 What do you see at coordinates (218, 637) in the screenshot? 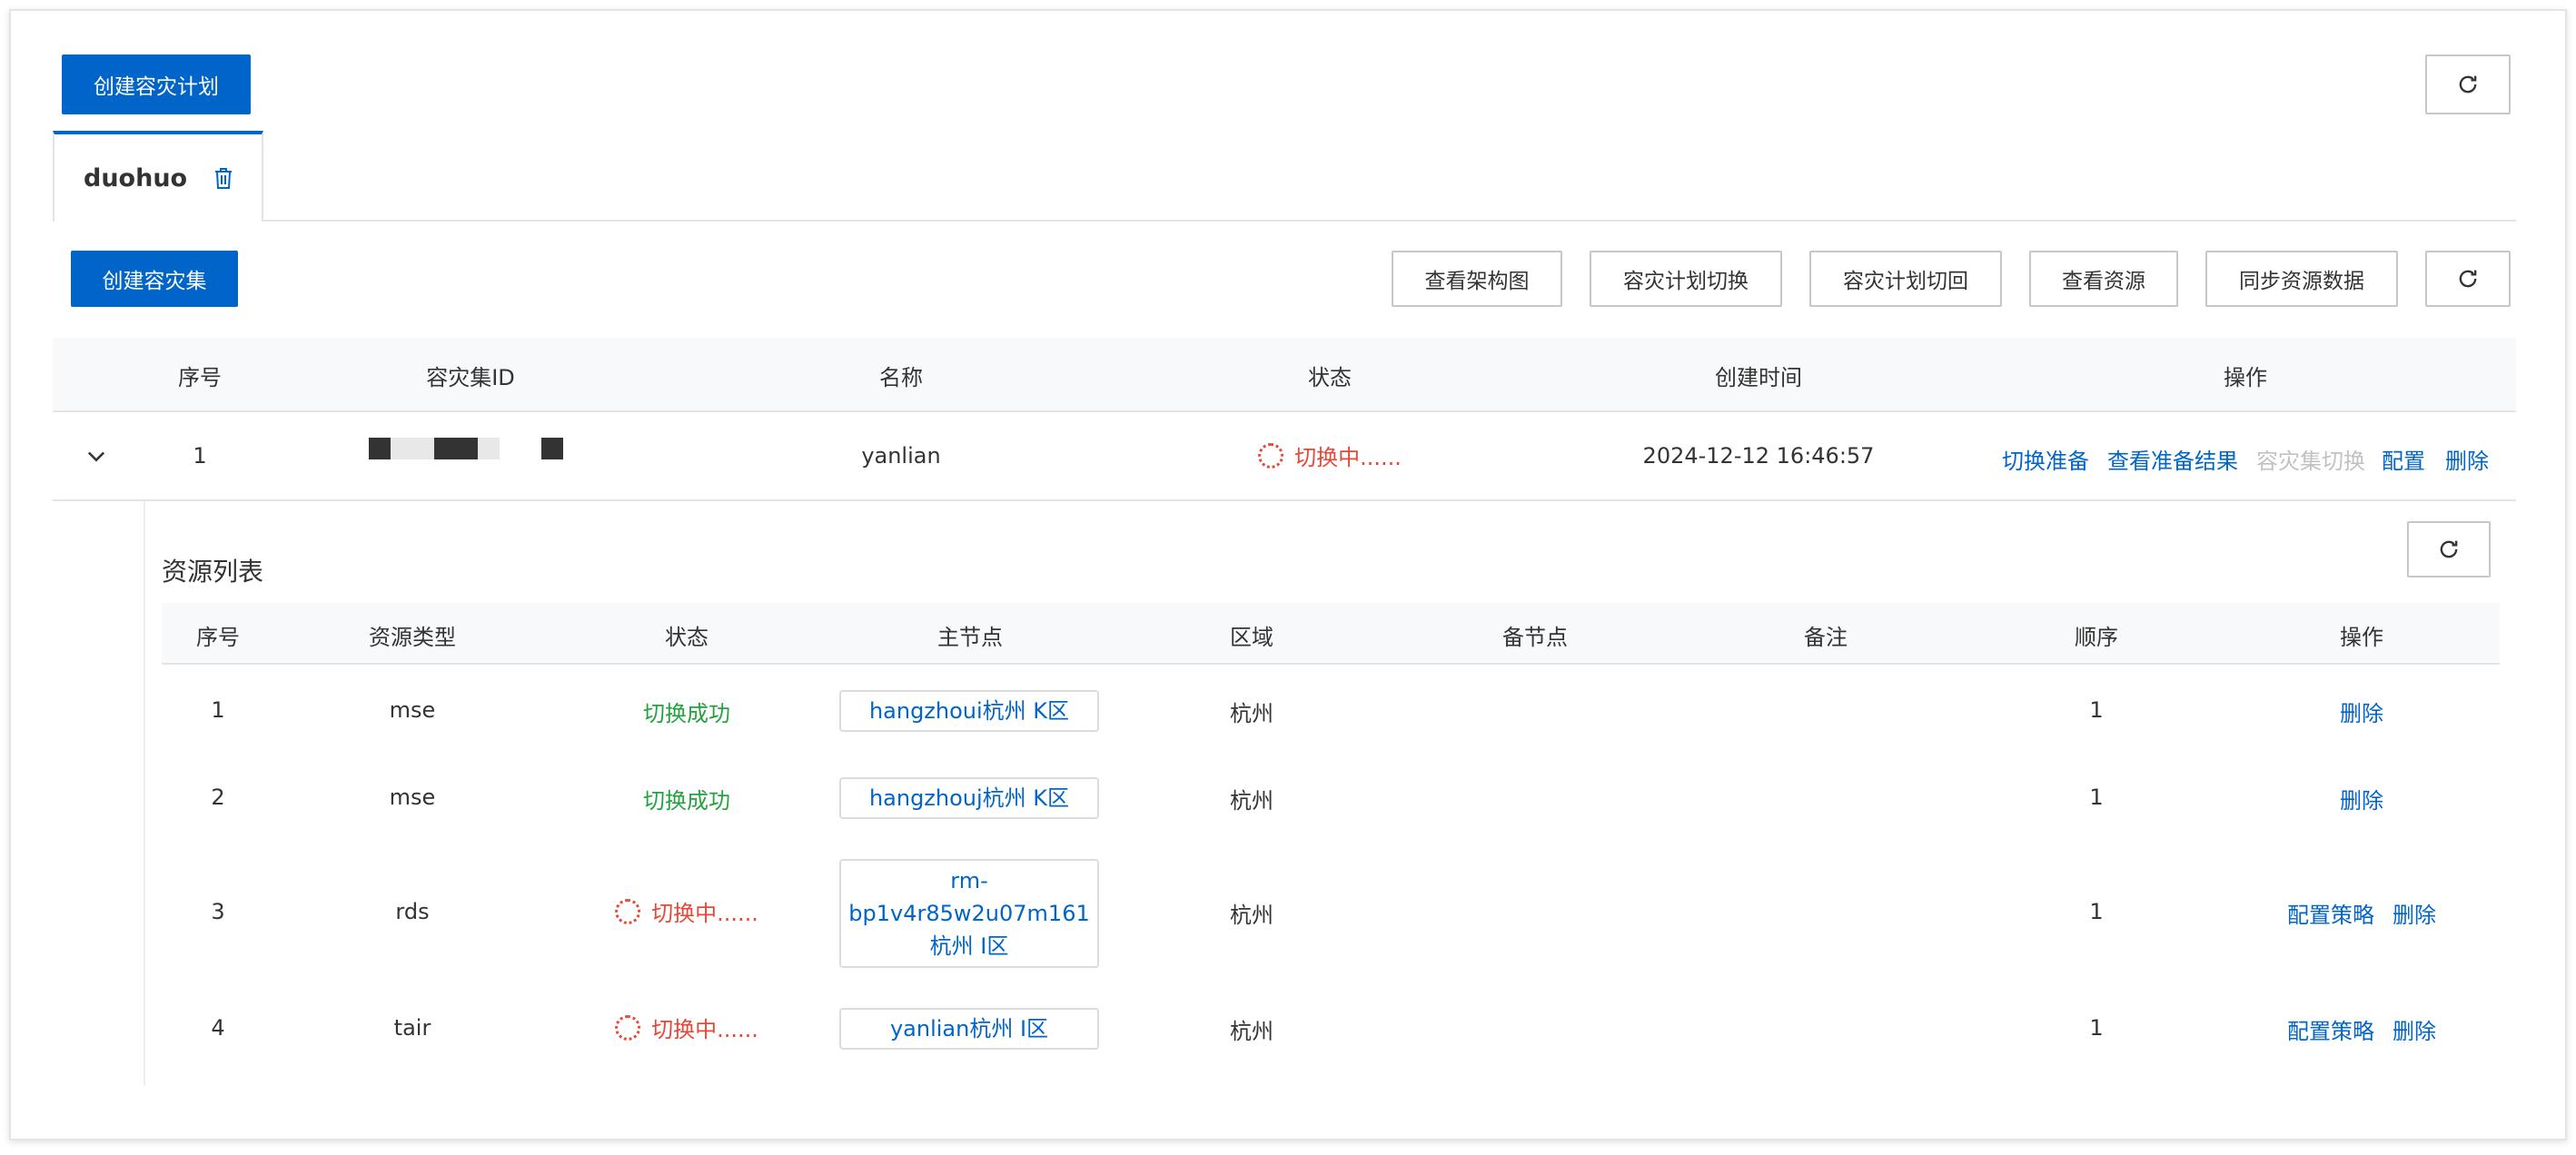
I see `rcol-index: 序号` at bounding box center [218, 637].